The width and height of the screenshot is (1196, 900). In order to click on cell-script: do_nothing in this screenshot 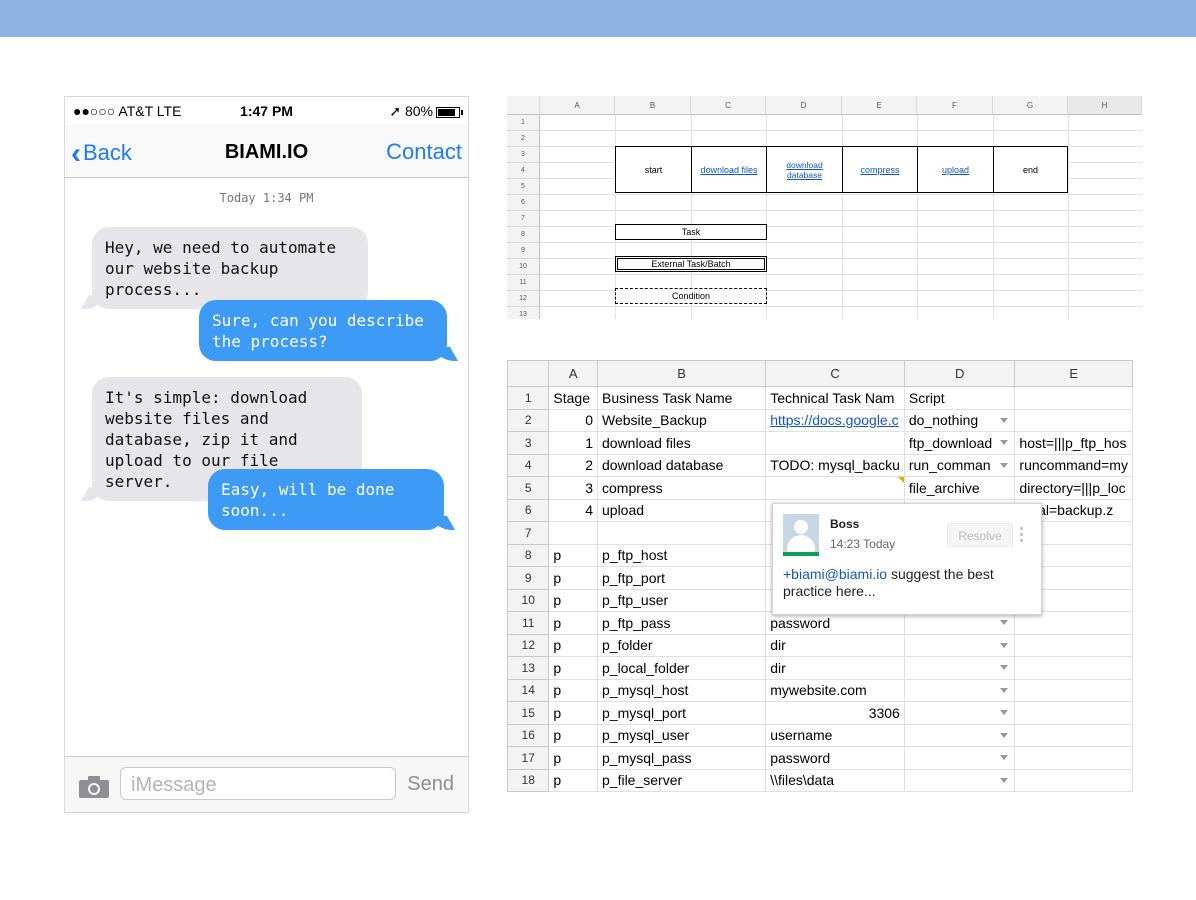, I will do `click(959, 420)`.